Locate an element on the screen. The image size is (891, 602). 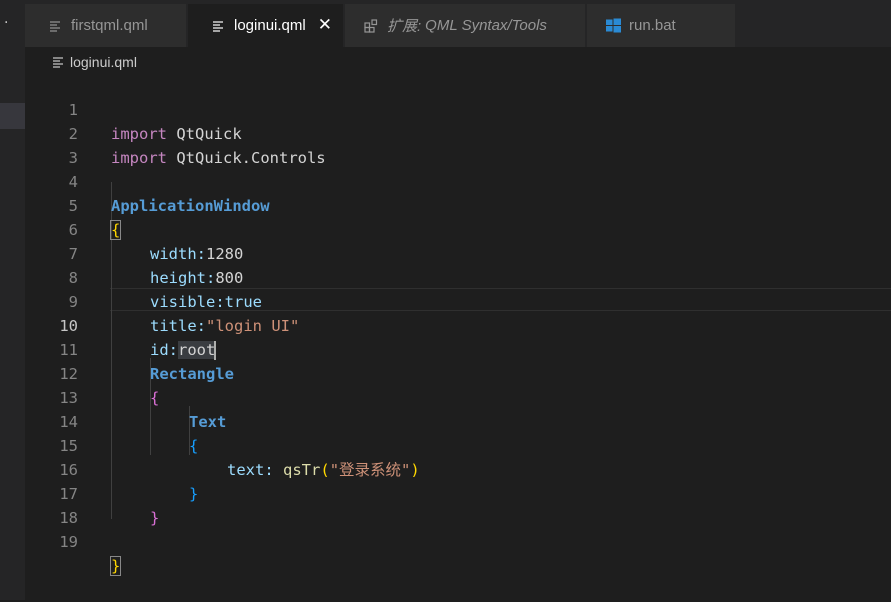
more-icon: · is located at coordinates (6, 23).